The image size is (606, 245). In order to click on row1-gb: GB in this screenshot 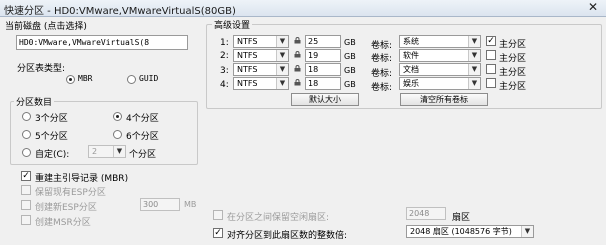, I will do `click(350, 42)`.